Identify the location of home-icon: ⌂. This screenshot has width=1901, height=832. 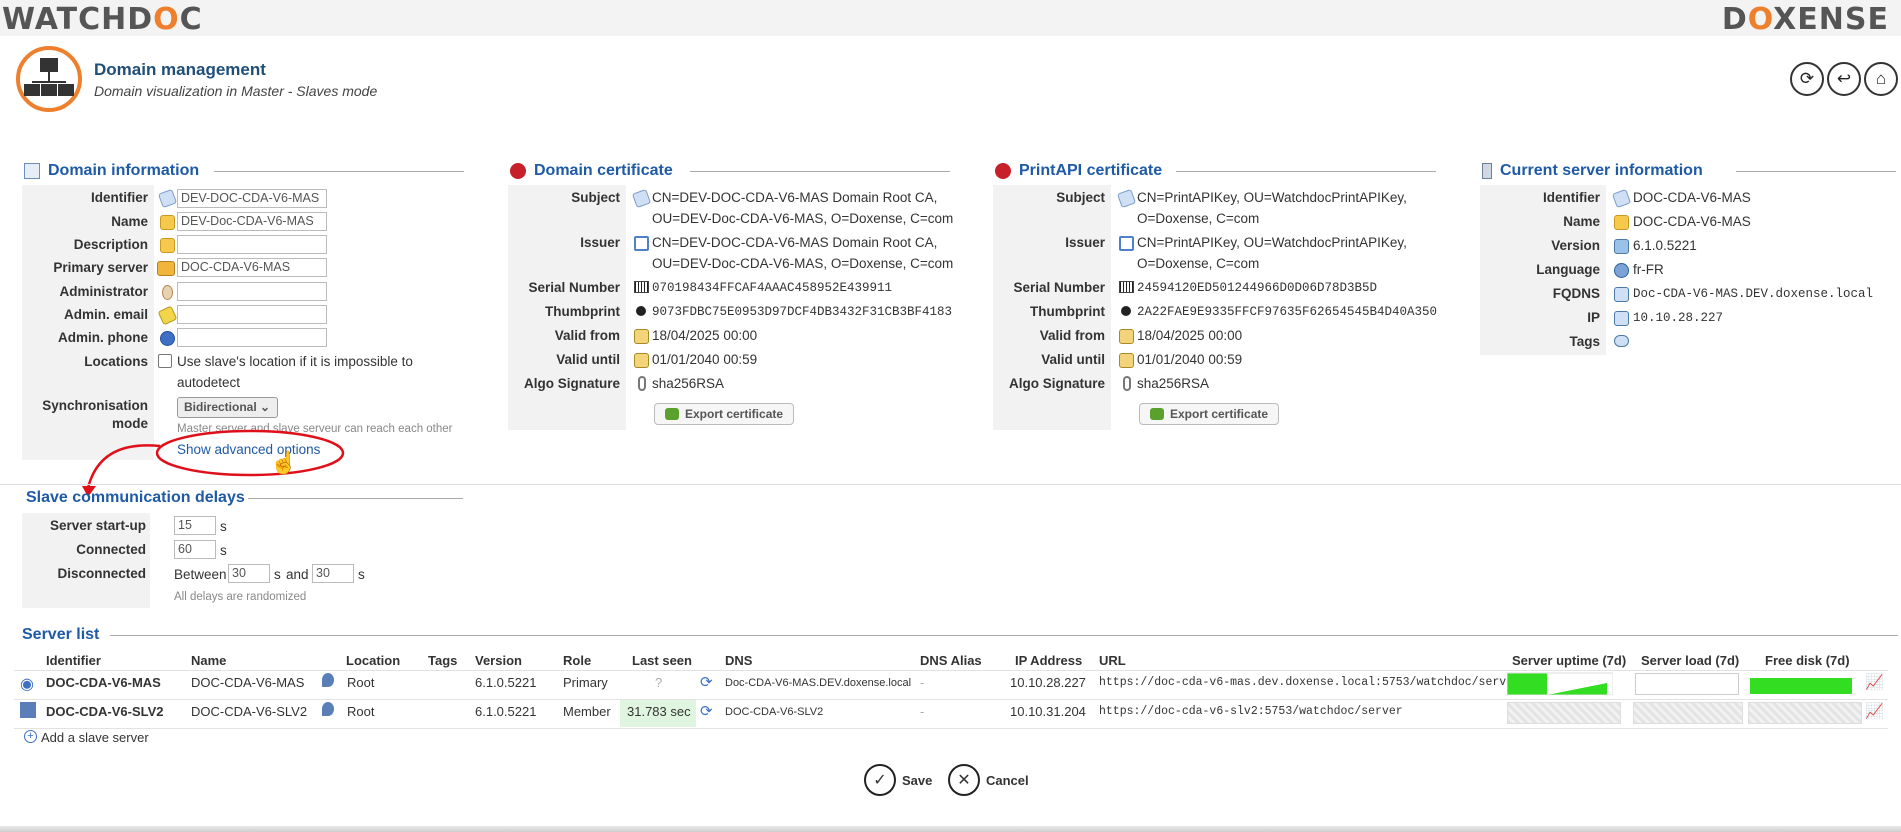
(1881, 78).